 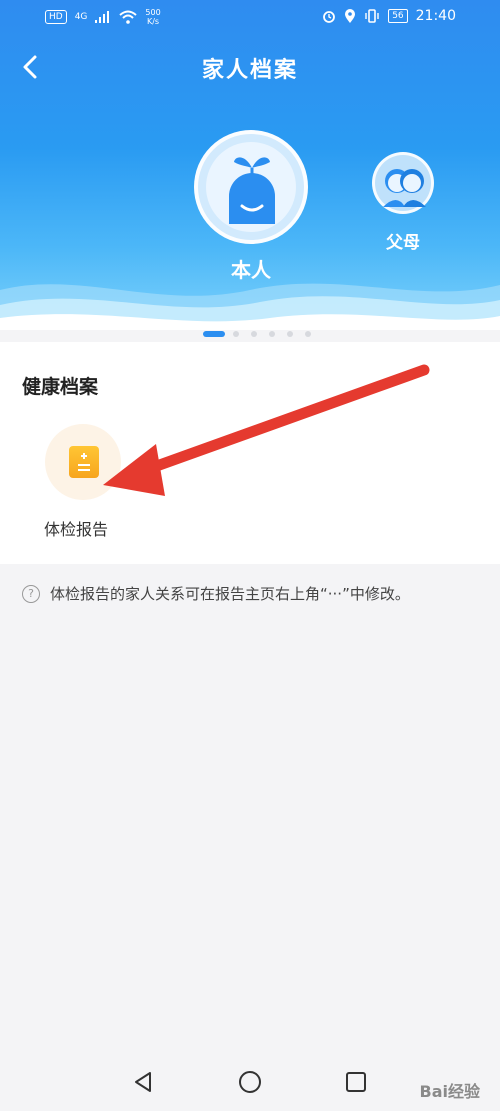 I want to click on profile-avatar-parents, so click(x=403, y=183).